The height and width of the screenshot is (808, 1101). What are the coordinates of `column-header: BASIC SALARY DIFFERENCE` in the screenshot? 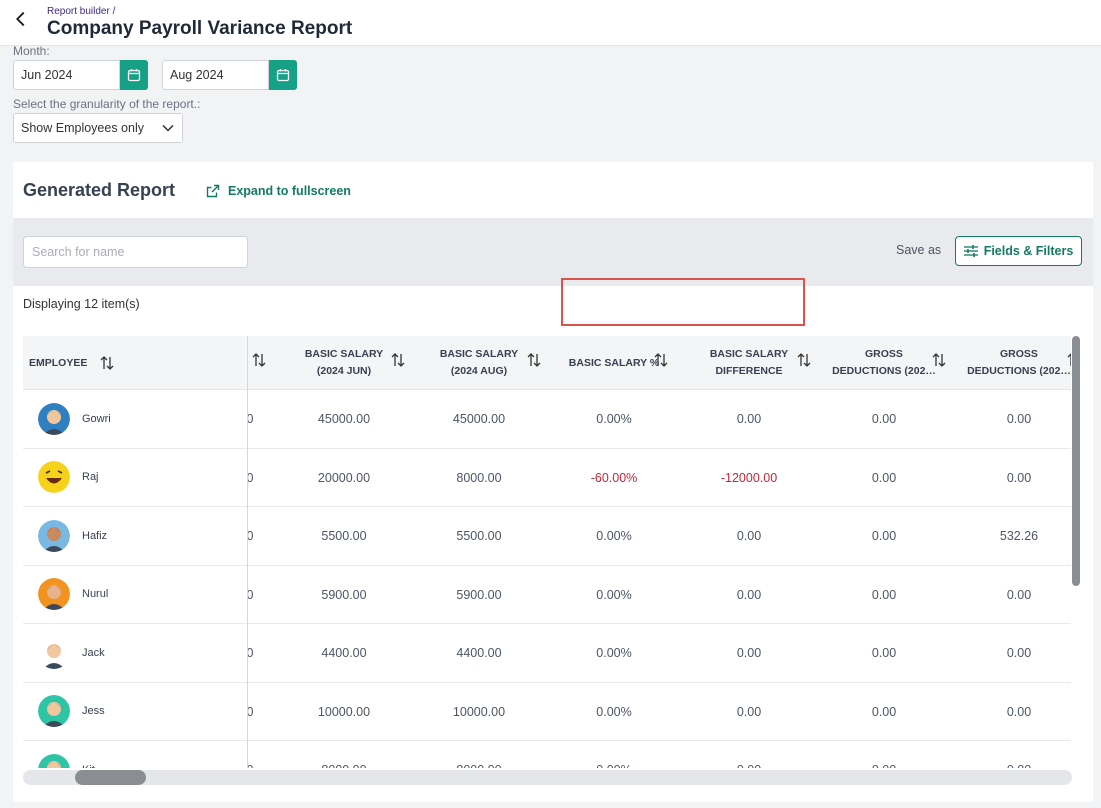 It's located at (749, 363).